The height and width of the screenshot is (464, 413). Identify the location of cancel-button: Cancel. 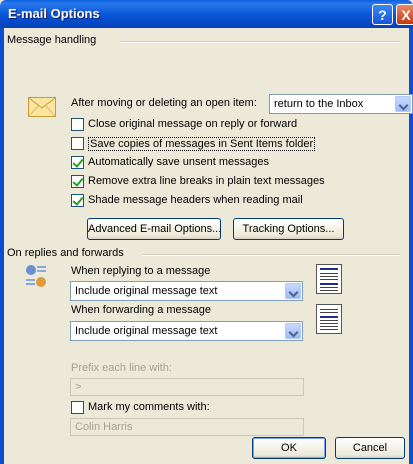
(370, 448).